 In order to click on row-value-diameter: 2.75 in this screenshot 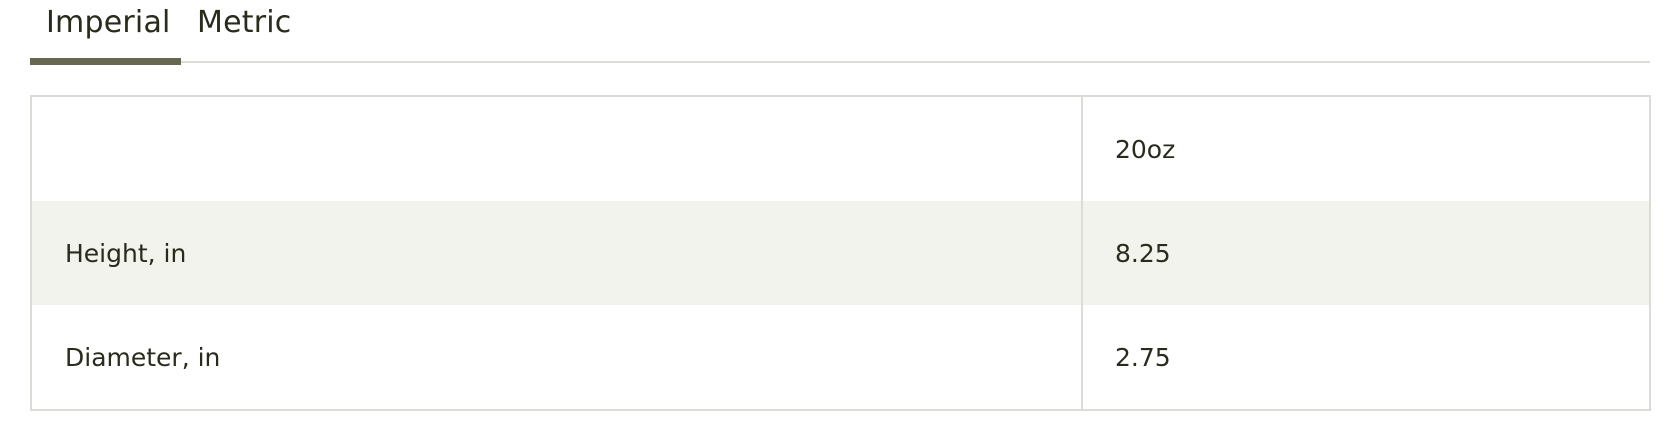, I will do `click(1143, 357)`.